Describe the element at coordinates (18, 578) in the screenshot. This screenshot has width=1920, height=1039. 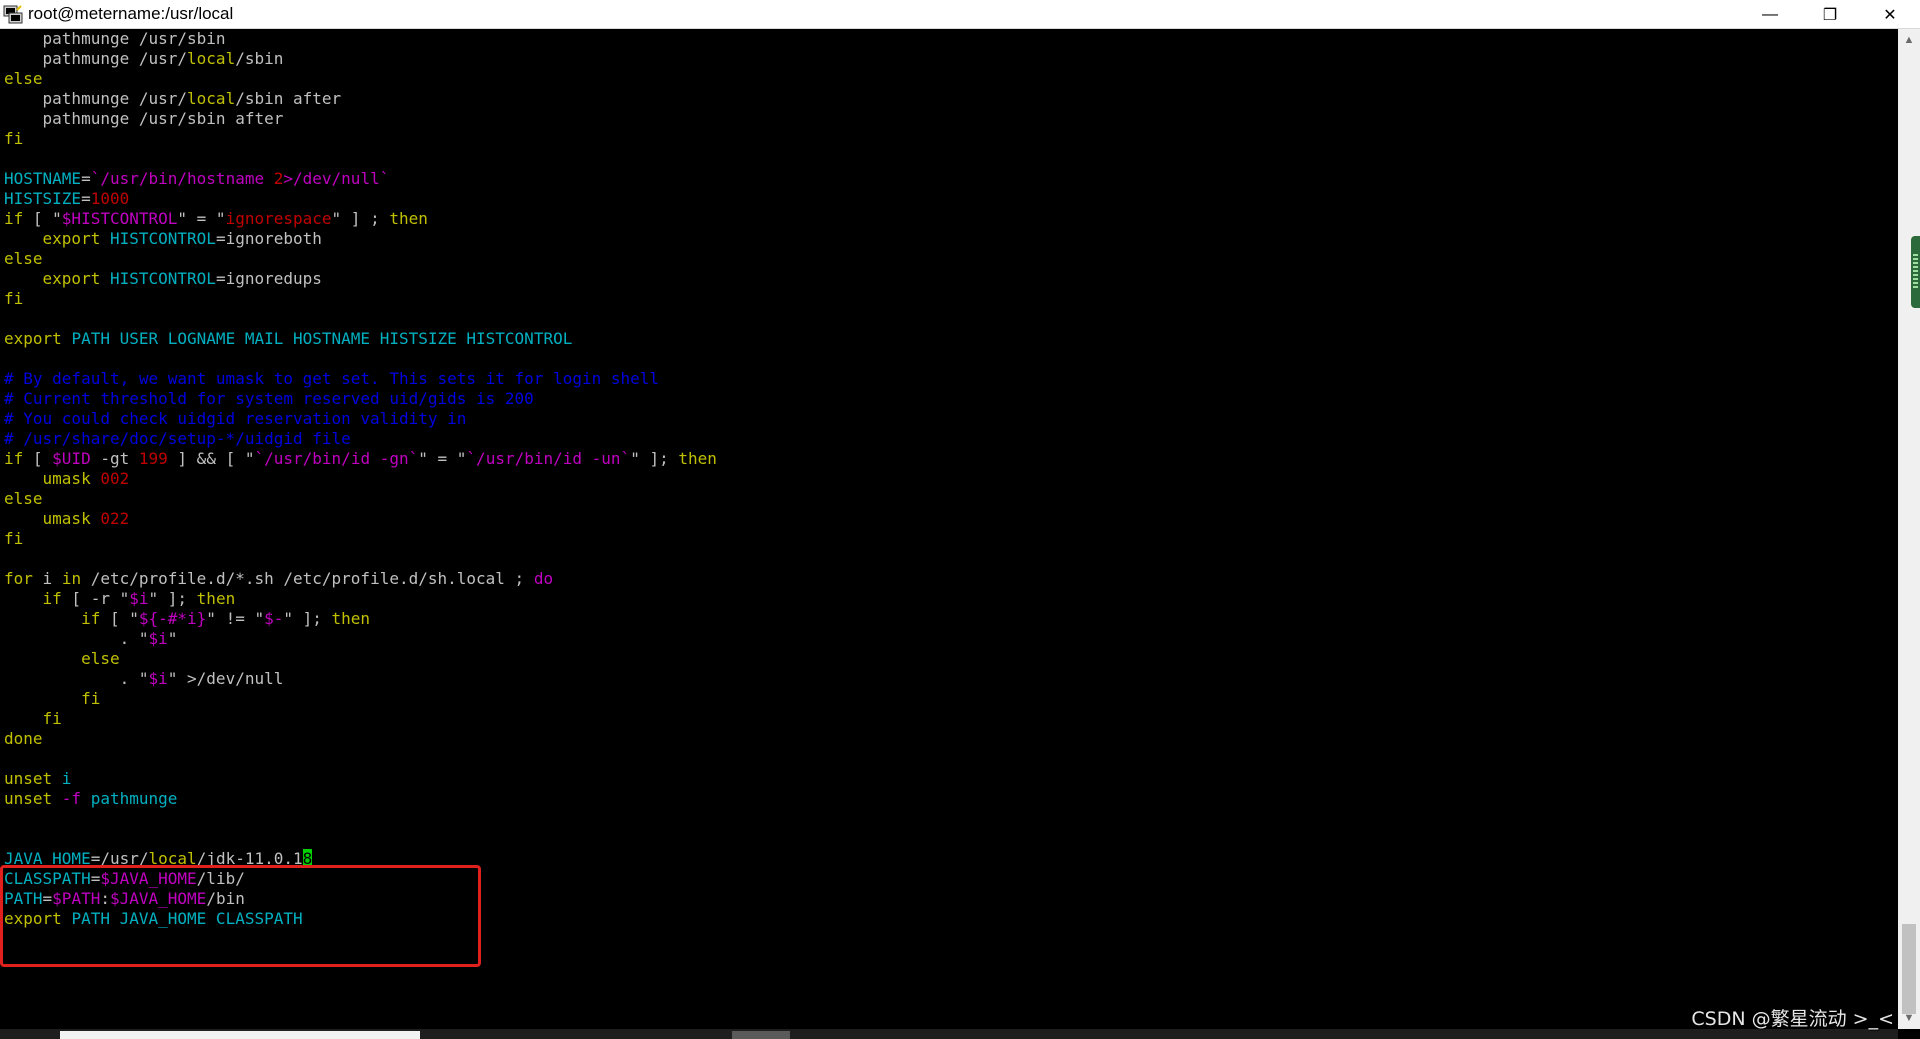
I see `terminal-text-segment: for` at that location.